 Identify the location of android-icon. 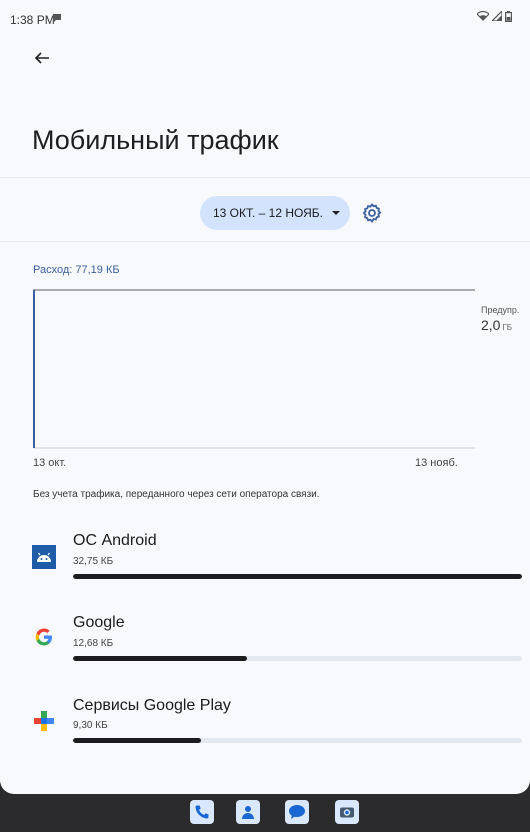
(44, 557).